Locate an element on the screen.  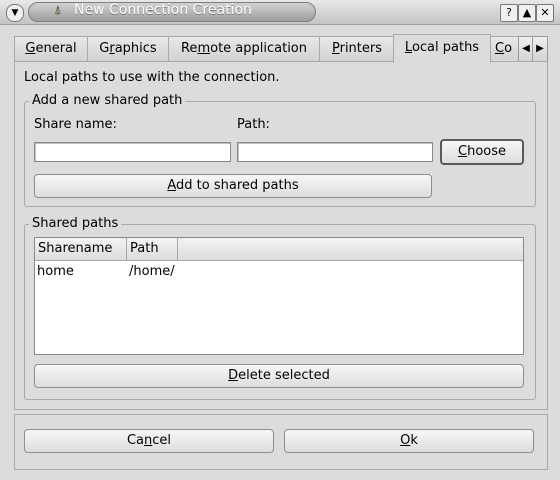
choose-label: hoose is located at coordinates (486, 151).